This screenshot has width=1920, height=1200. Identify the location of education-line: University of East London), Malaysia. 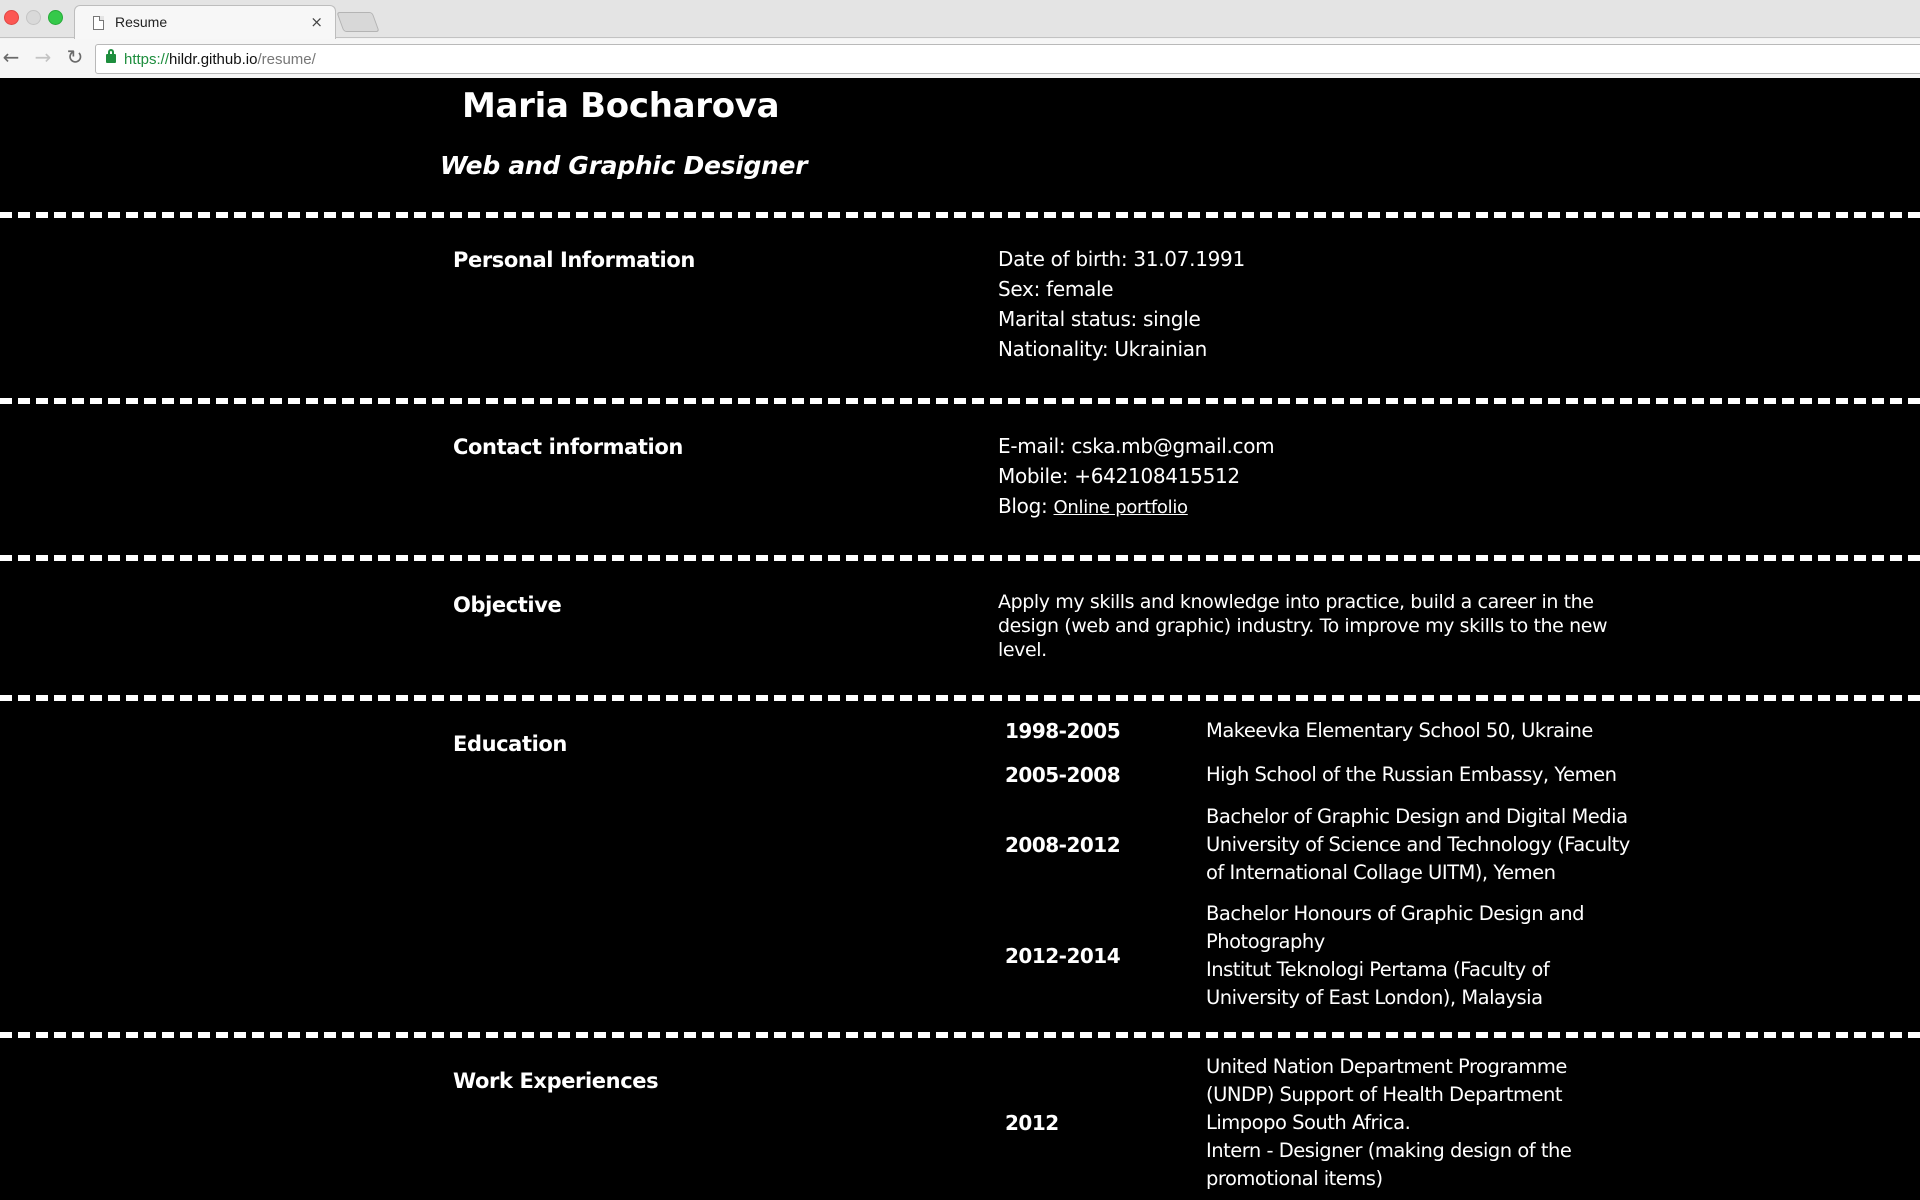
(1374, 997).